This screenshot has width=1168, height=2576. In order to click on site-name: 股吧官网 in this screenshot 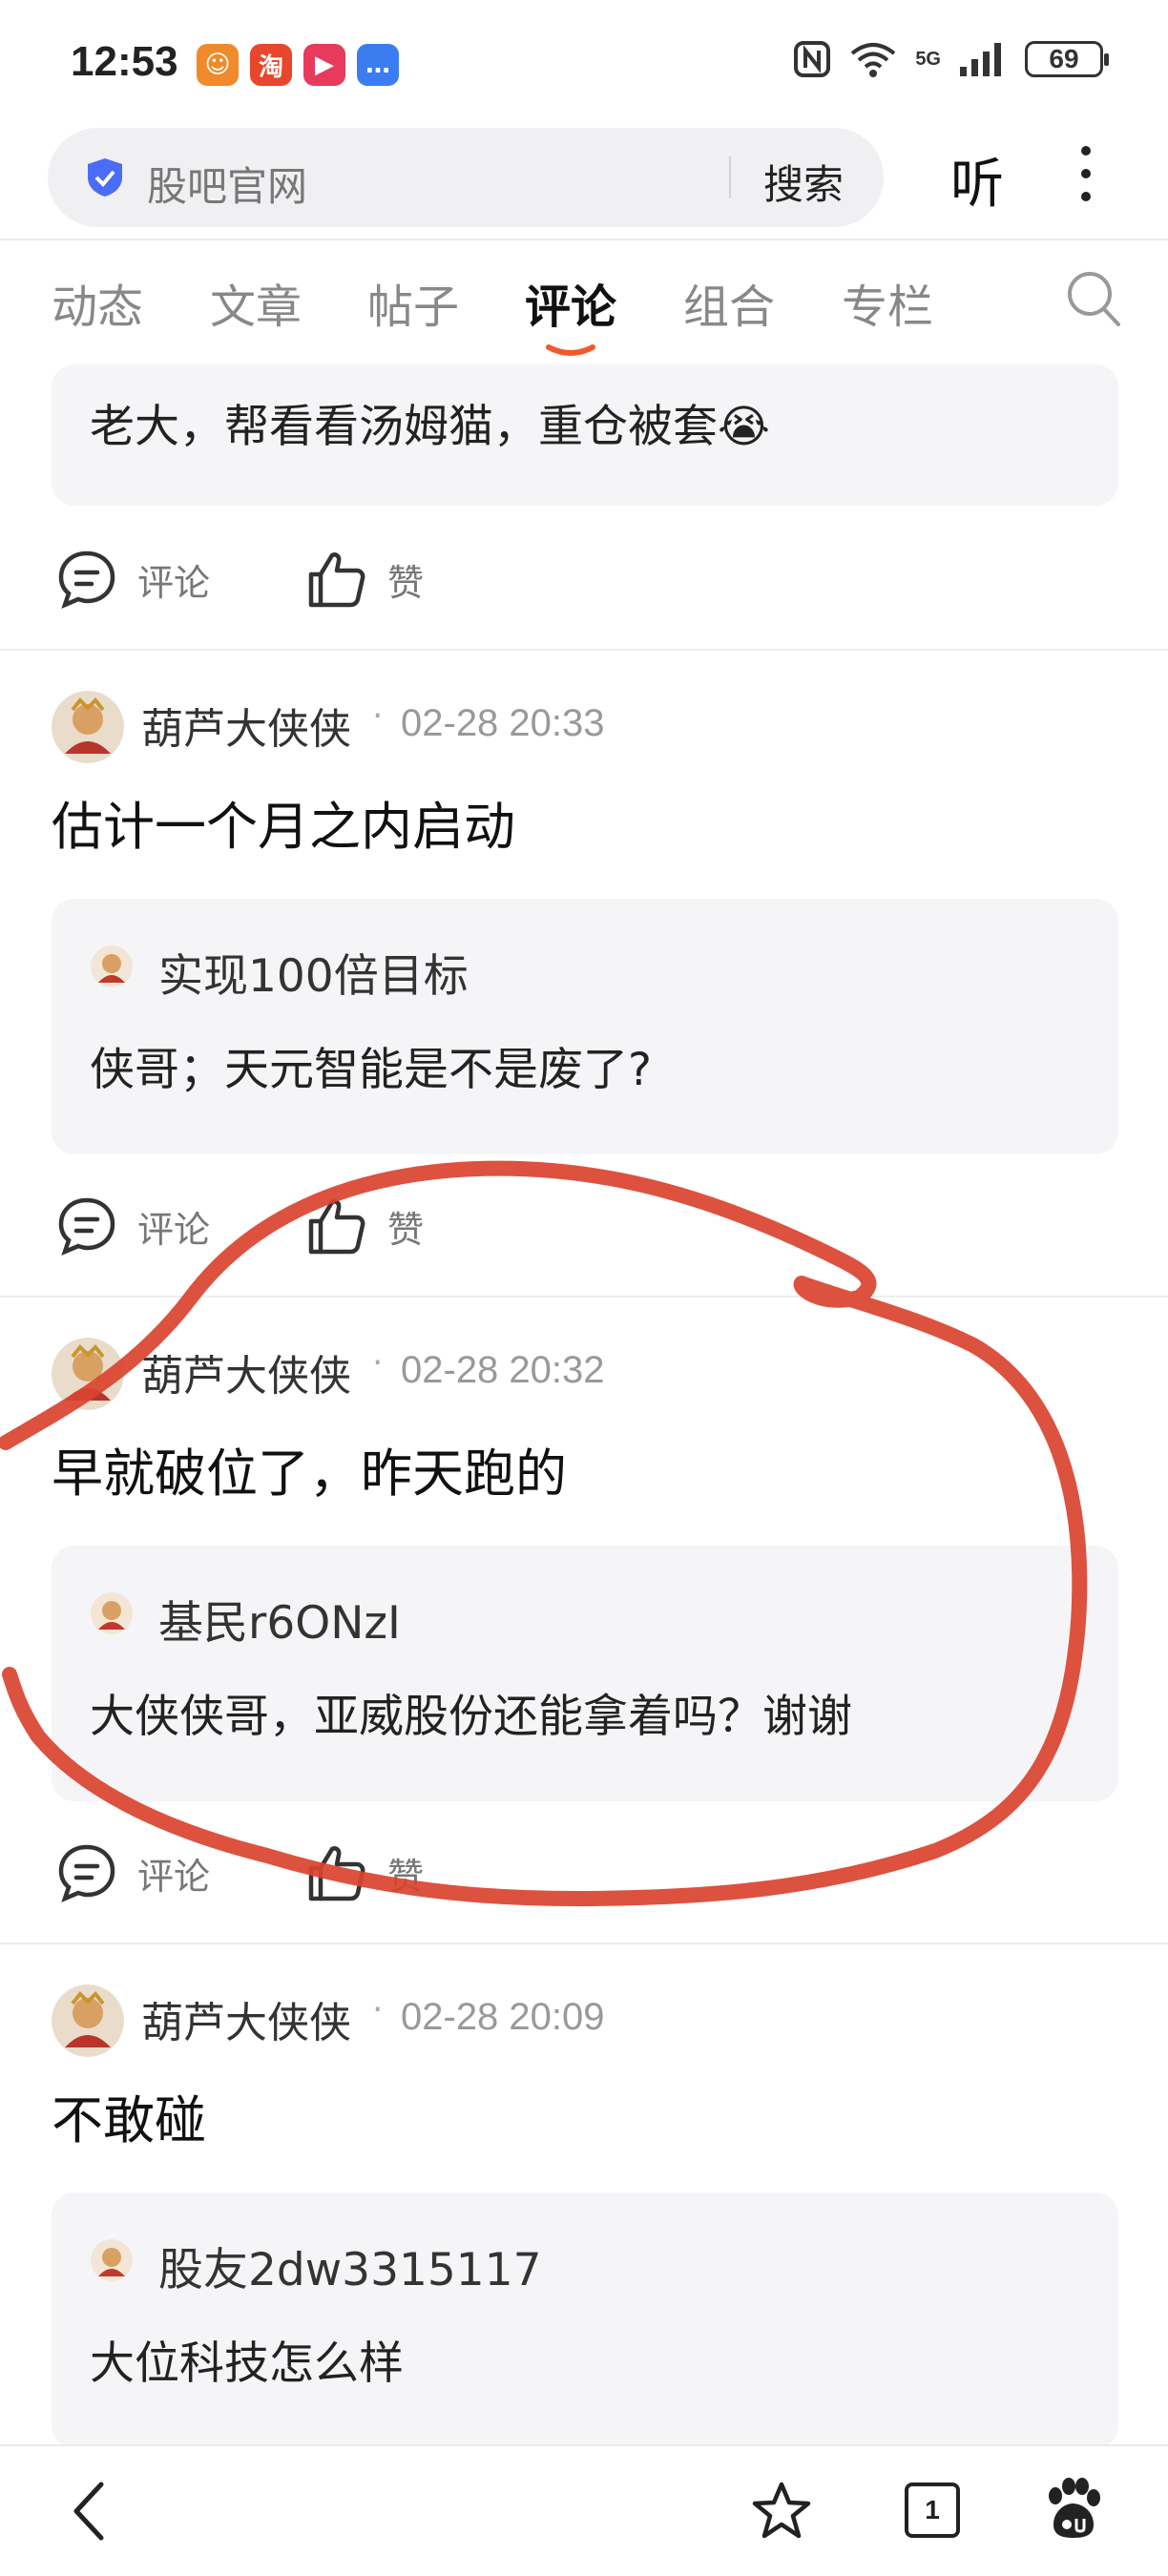, I will do `click(227, 186)`.